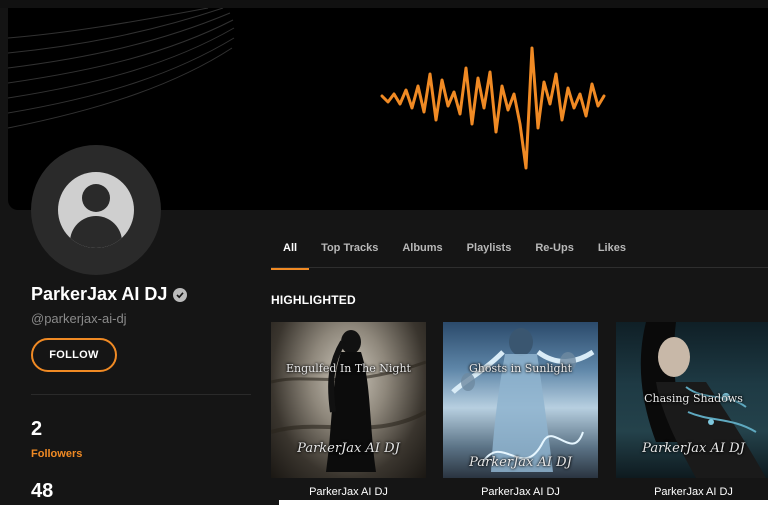 This screenshot has width=768, height=505. I want to click on cover-art: Engulfed In The Night ParkerJax AI DJ, so click(348, 400).